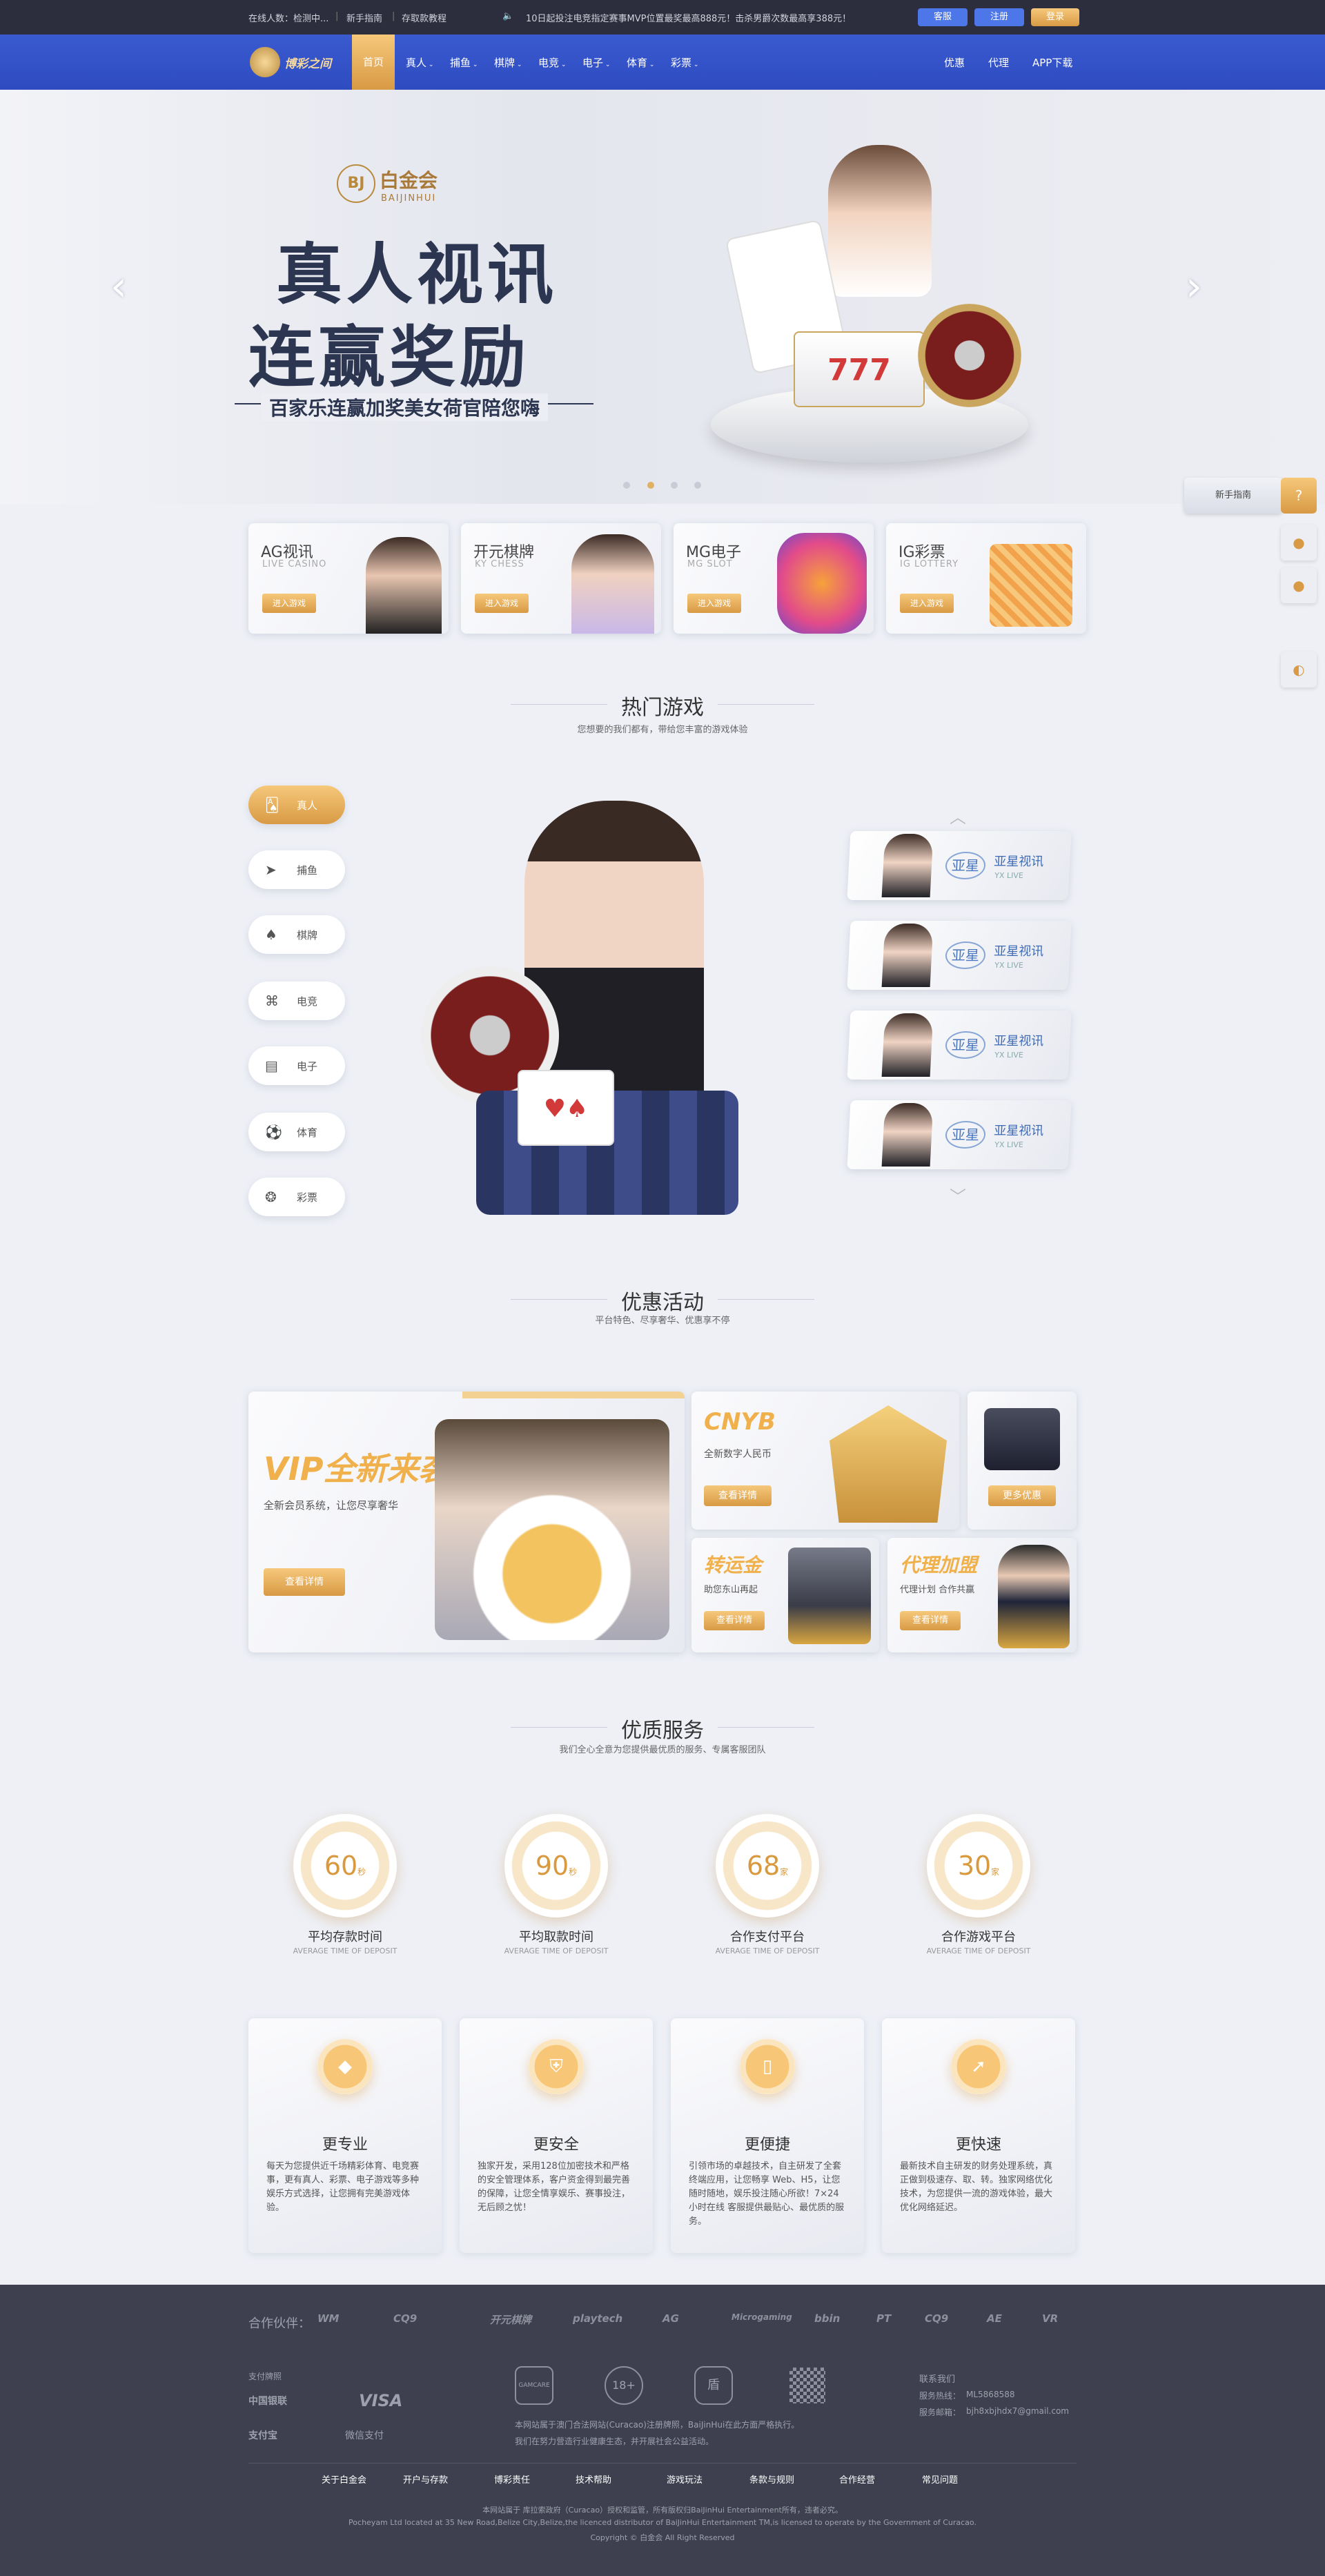 The height and width of the screenshot is (2576, 1325). Describe the element at coordinates (1299, 496) in the screenshot. I see `guide-icon: ?` at that location.